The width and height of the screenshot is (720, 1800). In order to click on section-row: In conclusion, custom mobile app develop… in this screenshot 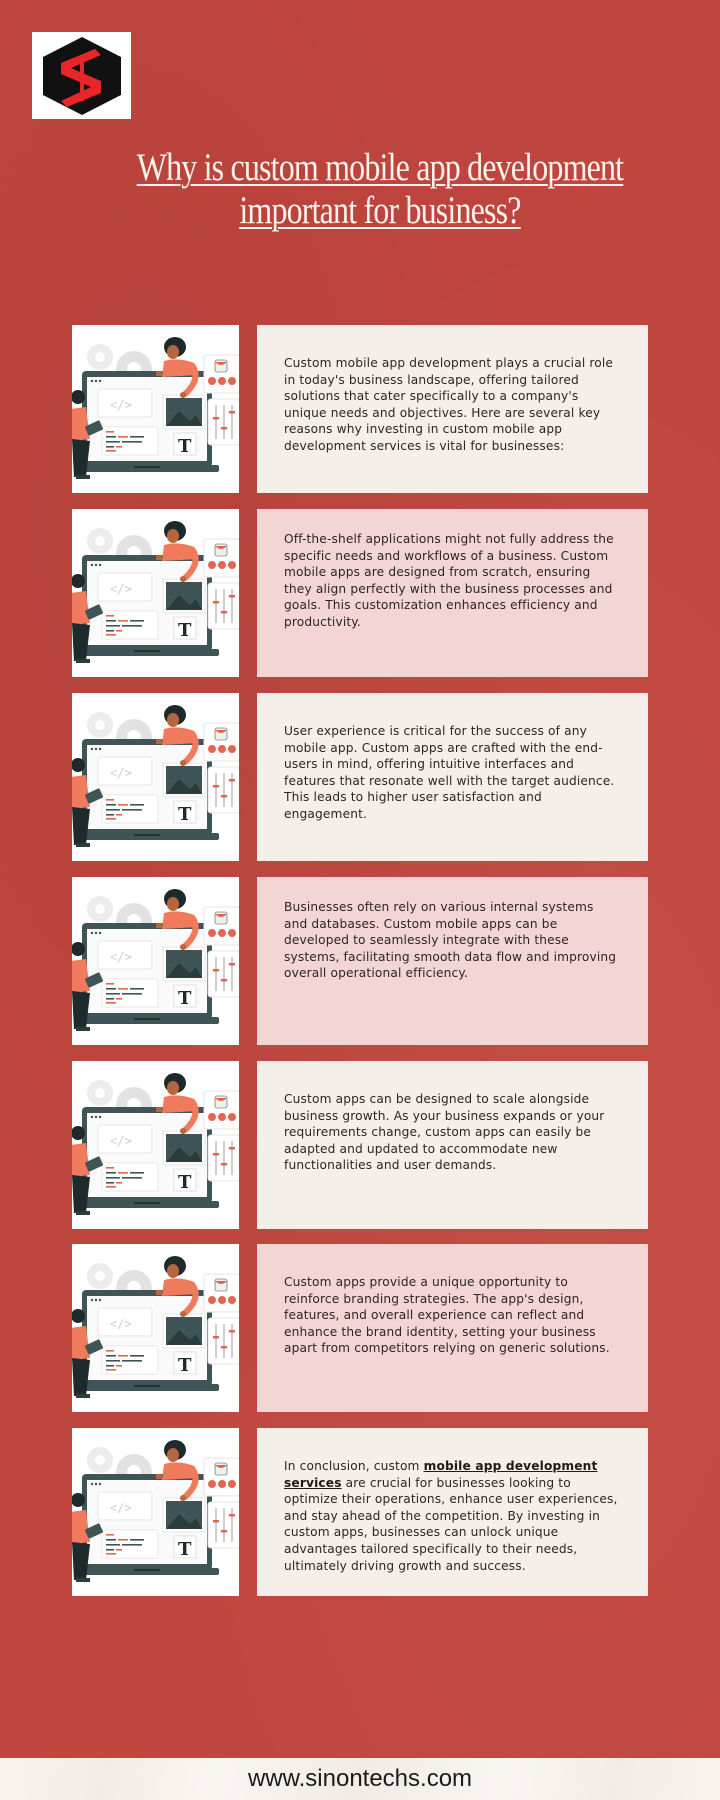, I will do `click(360, 1512)`.